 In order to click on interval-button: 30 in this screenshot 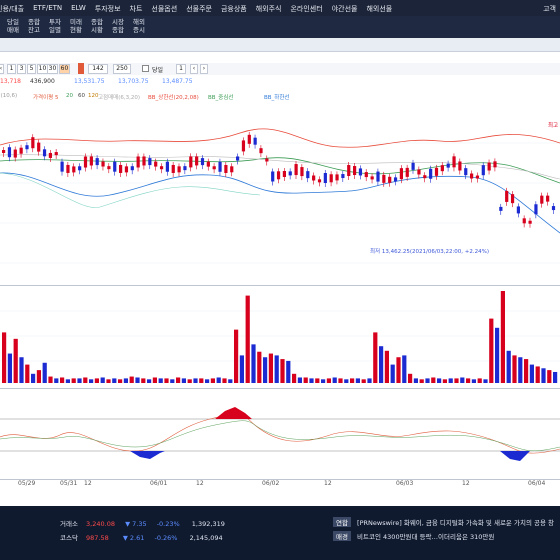, I will do `click(52, 69)`.